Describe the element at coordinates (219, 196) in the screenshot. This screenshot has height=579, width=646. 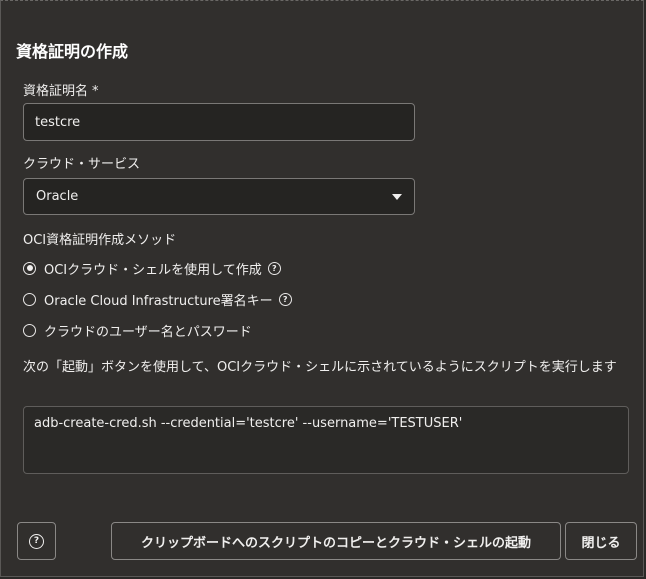
I see `cloud-service-select: Oracle` at that location.